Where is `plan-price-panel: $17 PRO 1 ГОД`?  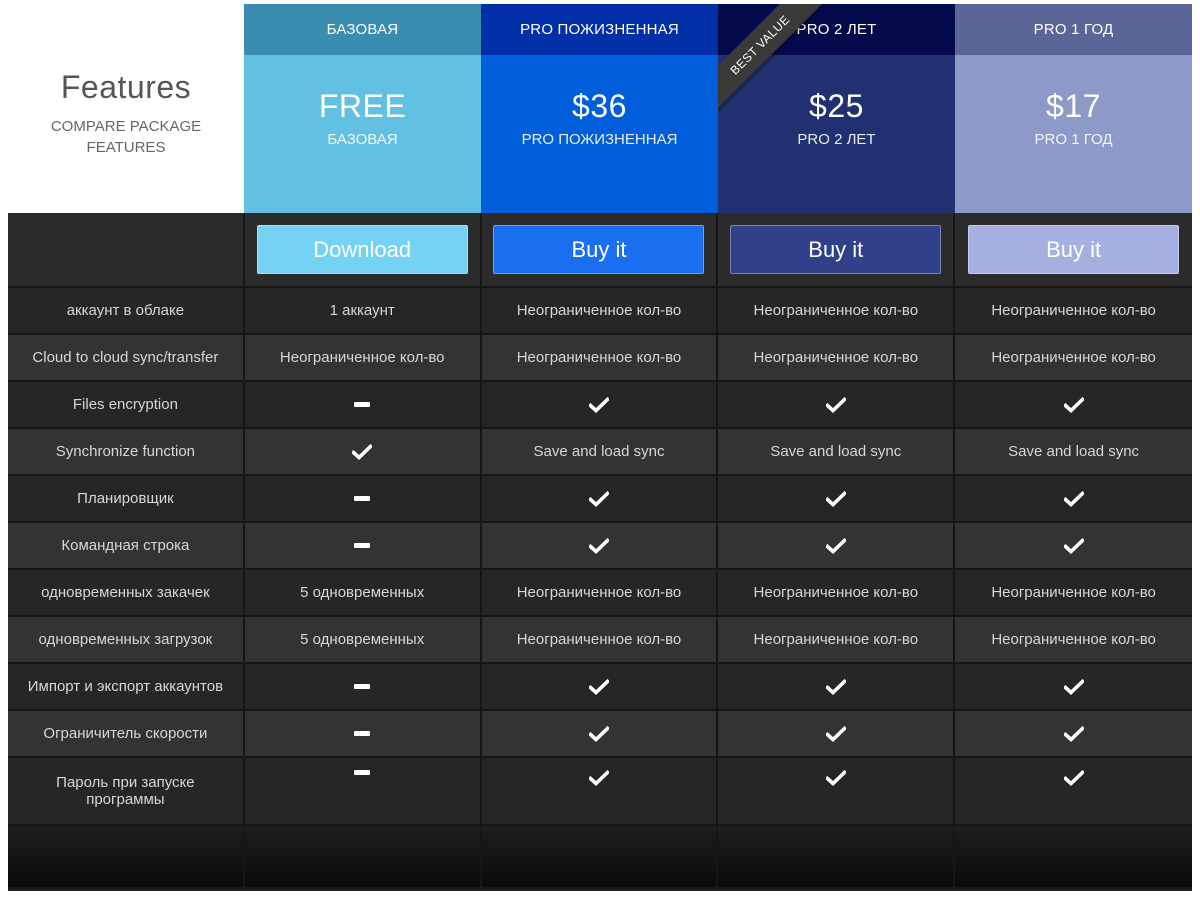
plan-price-panel: $17 PRO 1 ГОД is located at coordinates (1073, 134).